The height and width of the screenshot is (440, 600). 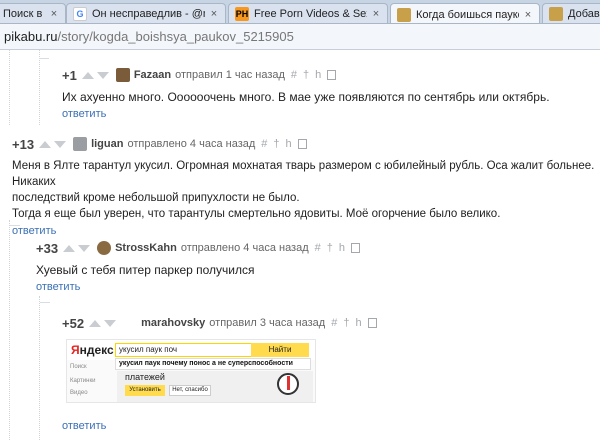 I want to click on browser-tab-active: Когда боишься пауков ×, so click(x=465, y=13).